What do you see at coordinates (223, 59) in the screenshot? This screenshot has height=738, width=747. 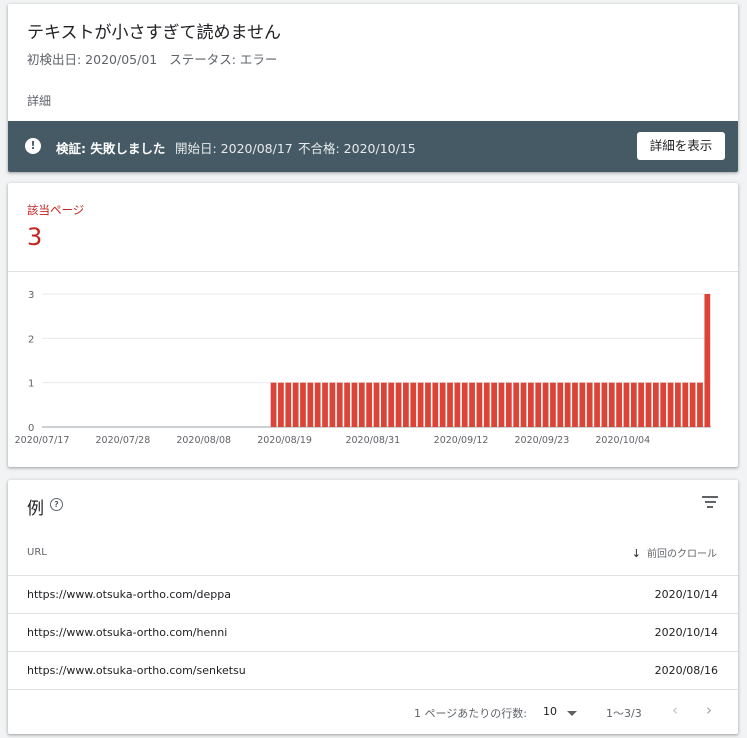 I see `status-text: ステータス: エラー` at bounding box center [223, 59].